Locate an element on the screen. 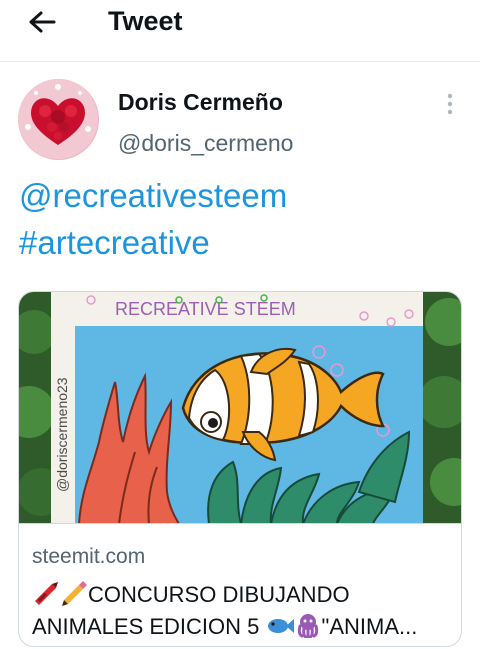  card-title-line2-start: ANIMALES EDICION 5 is located at coordinates (146, 626).